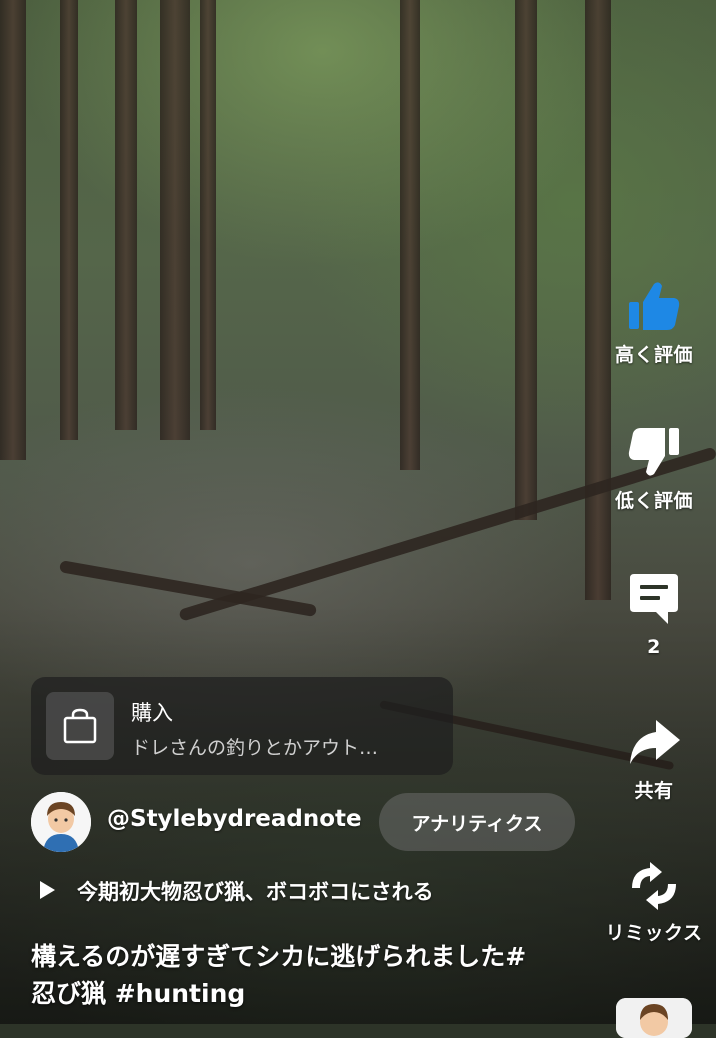 The height and width of the screenshot is (1038, 716). Describe the element at coordinates (654, 1018) in the screenshot. I see `sound-thumbnail` at that location.